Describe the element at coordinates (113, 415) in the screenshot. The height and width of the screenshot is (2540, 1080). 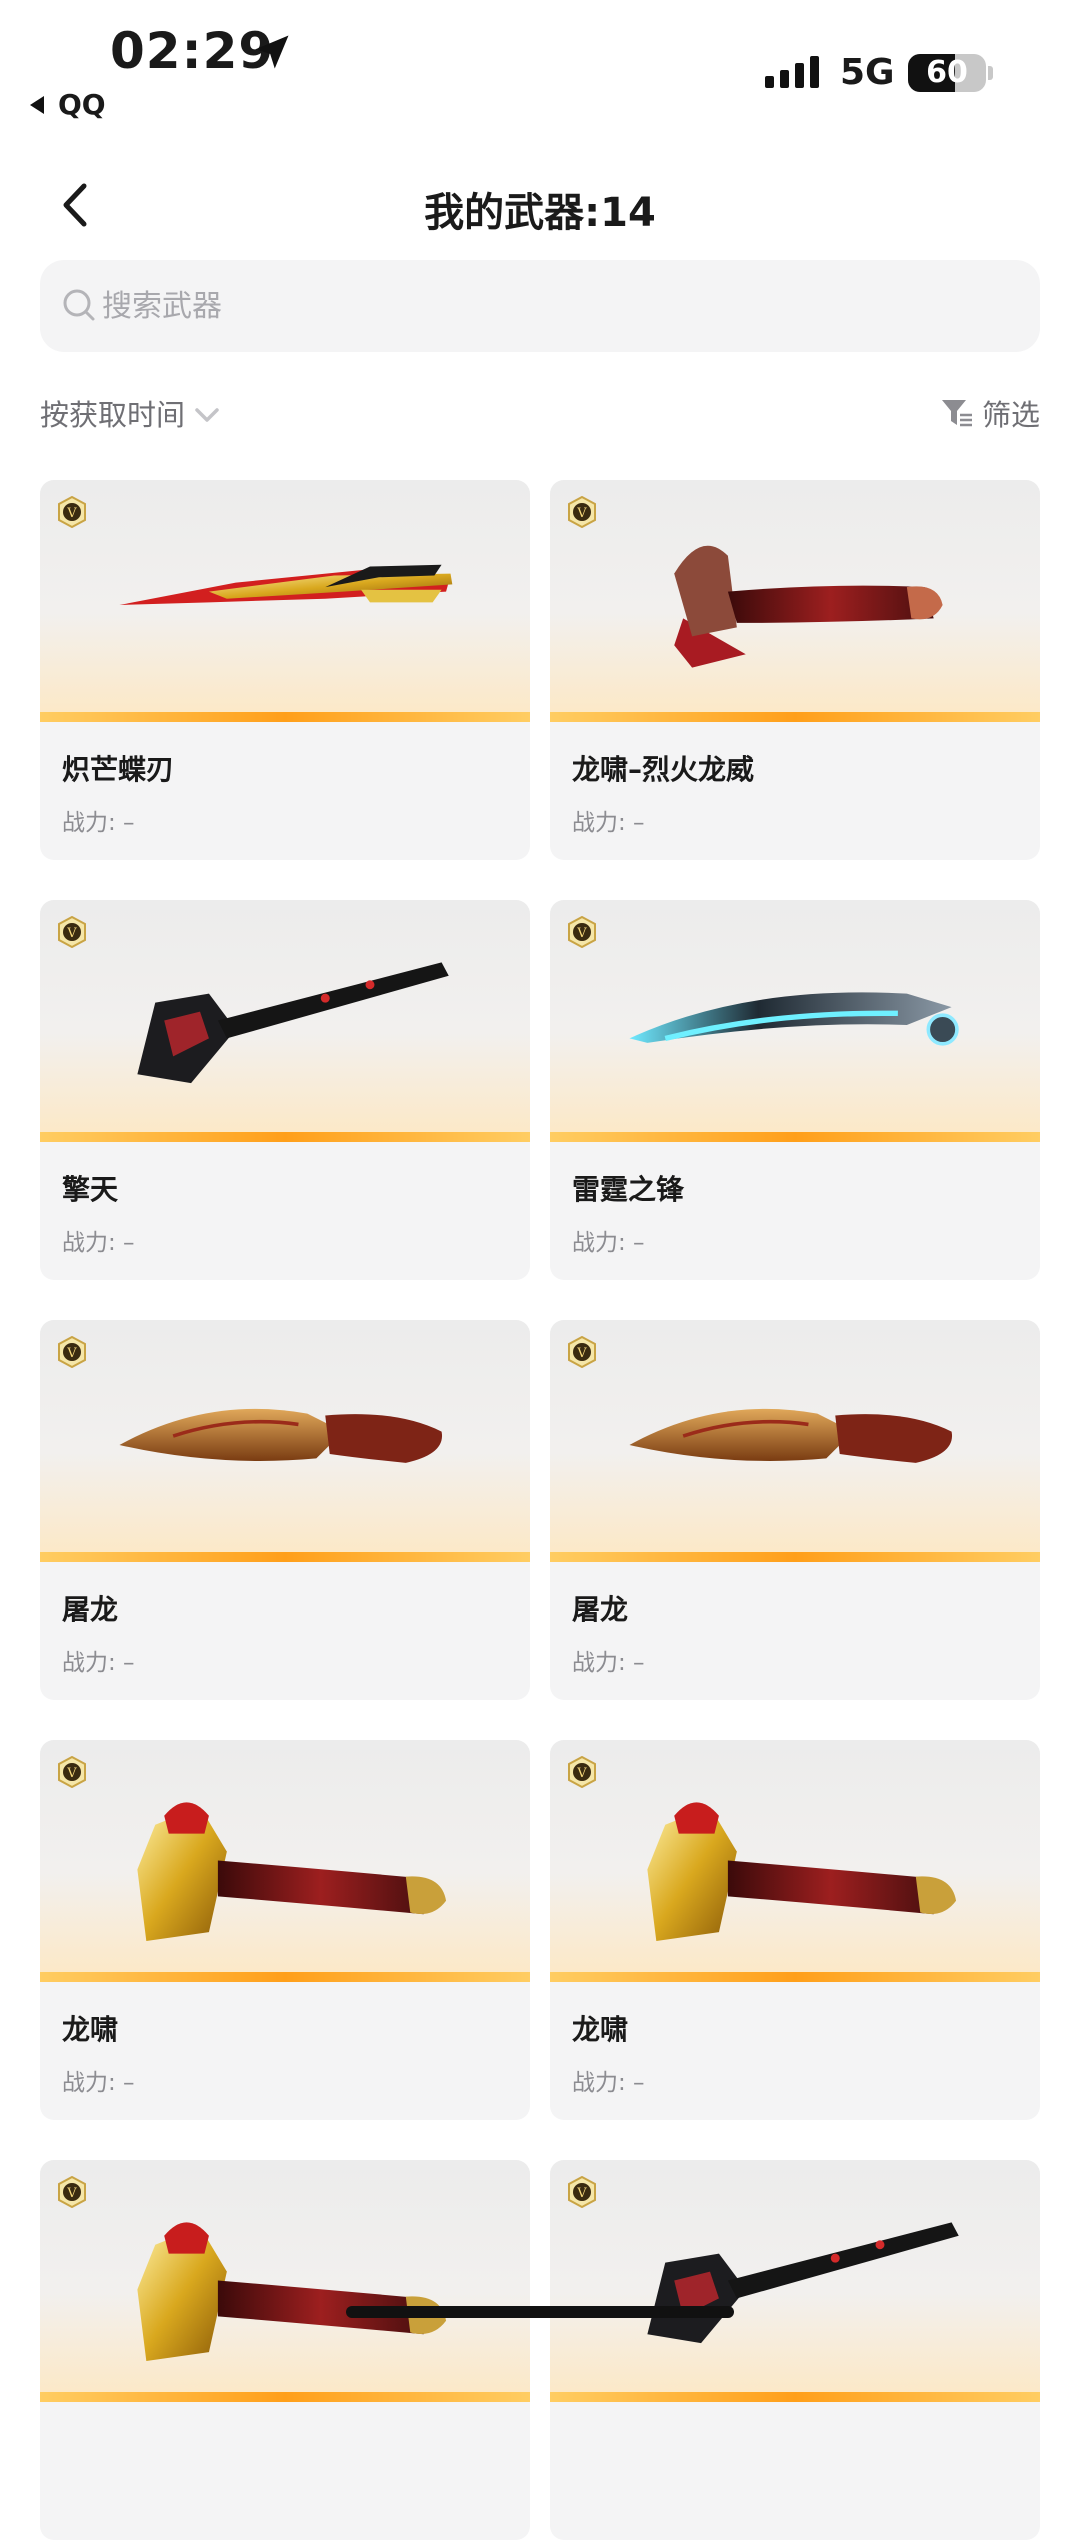
I see `sort-label: 按获取时间` at that location.